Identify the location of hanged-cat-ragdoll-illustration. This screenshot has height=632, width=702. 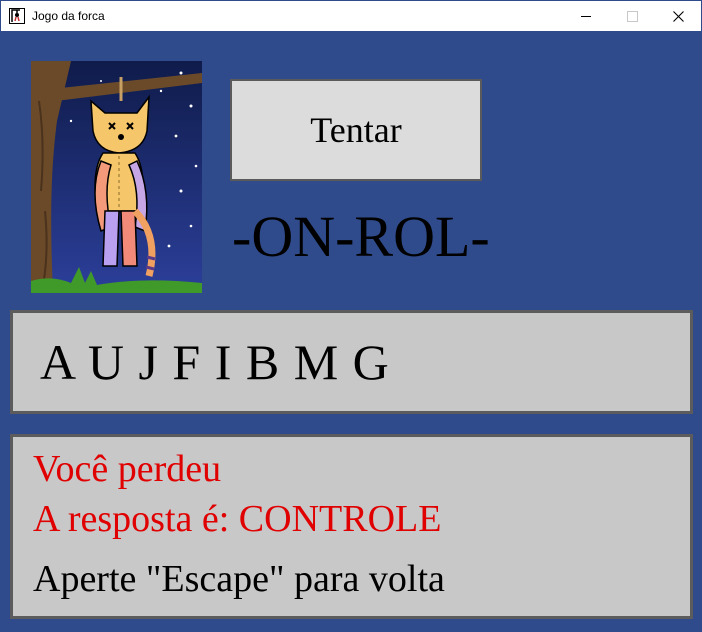
(116, 177).